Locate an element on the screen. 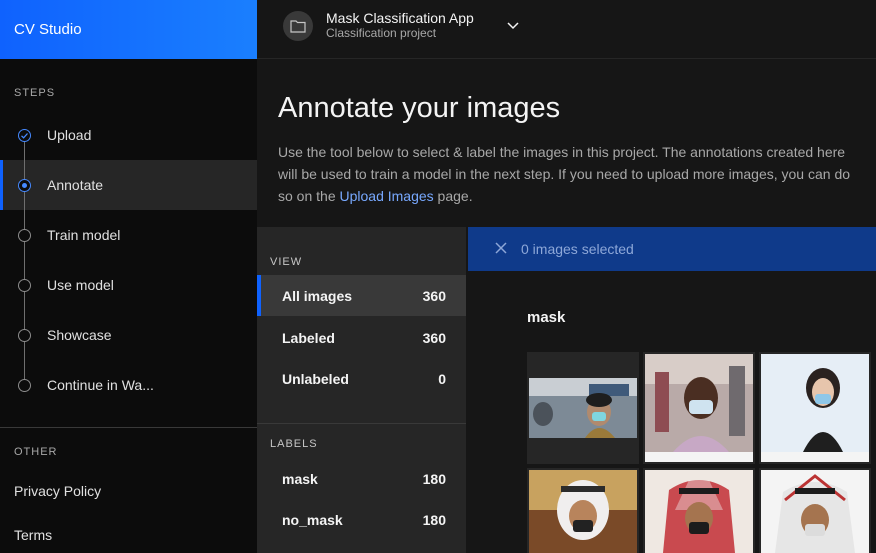 The image size is (876, 553). step-label: Train model is located at coordinates (84, 235).